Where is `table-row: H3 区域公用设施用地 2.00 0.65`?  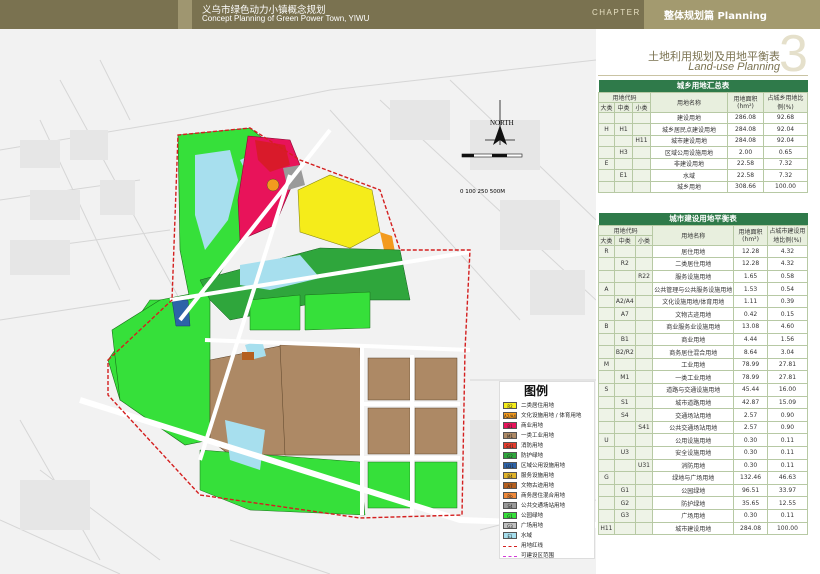 table-row: H3 区域公用设施用地 2.00 0.65 is located at coordinates (703, 152).